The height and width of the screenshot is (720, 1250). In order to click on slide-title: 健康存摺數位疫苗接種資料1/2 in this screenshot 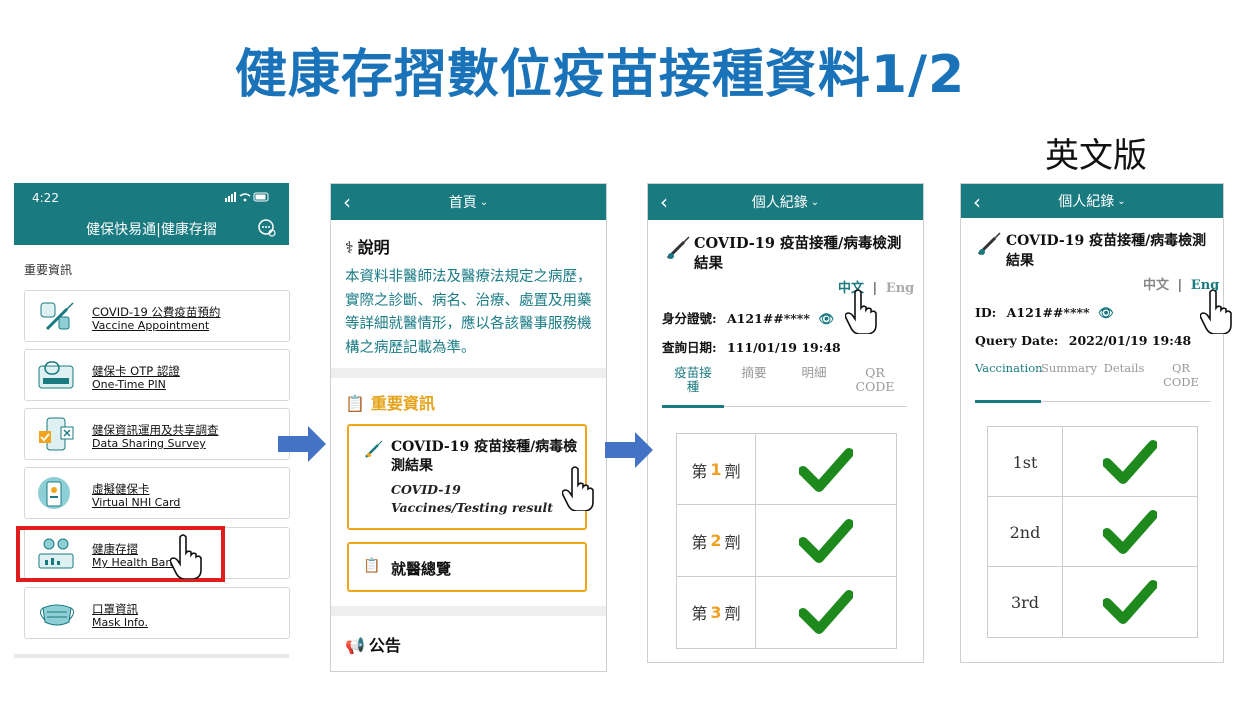, I will do `click(600, 75)`.